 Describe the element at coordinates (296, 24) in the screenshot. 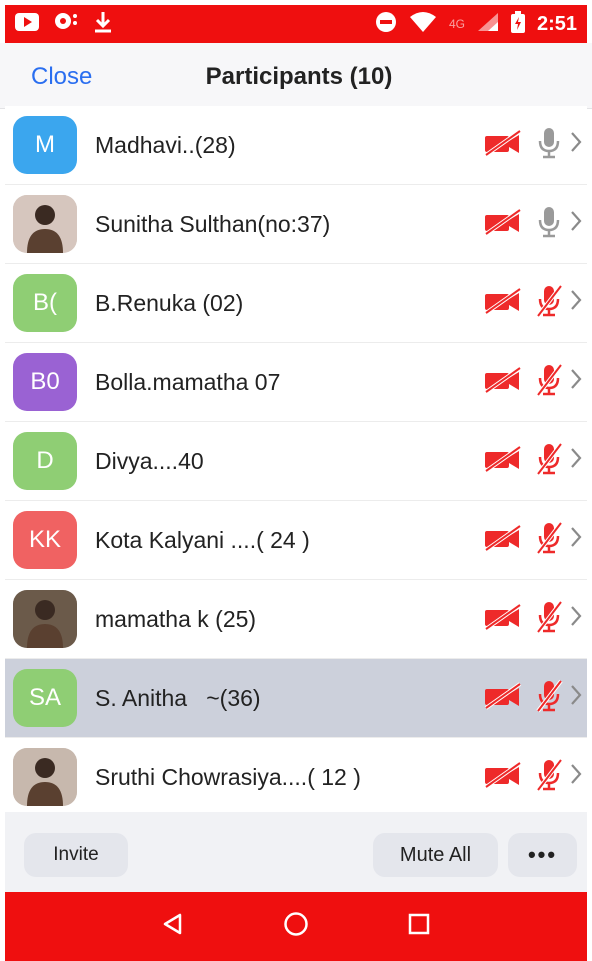

I see `status-bar: 4G 2:51` at that location.